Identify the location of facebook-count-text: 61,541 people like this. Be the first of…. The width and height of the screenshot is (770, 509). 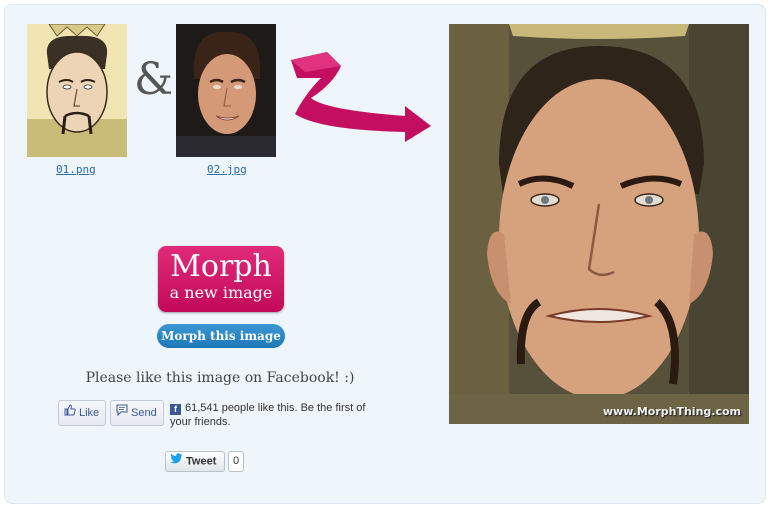
(268, 415).